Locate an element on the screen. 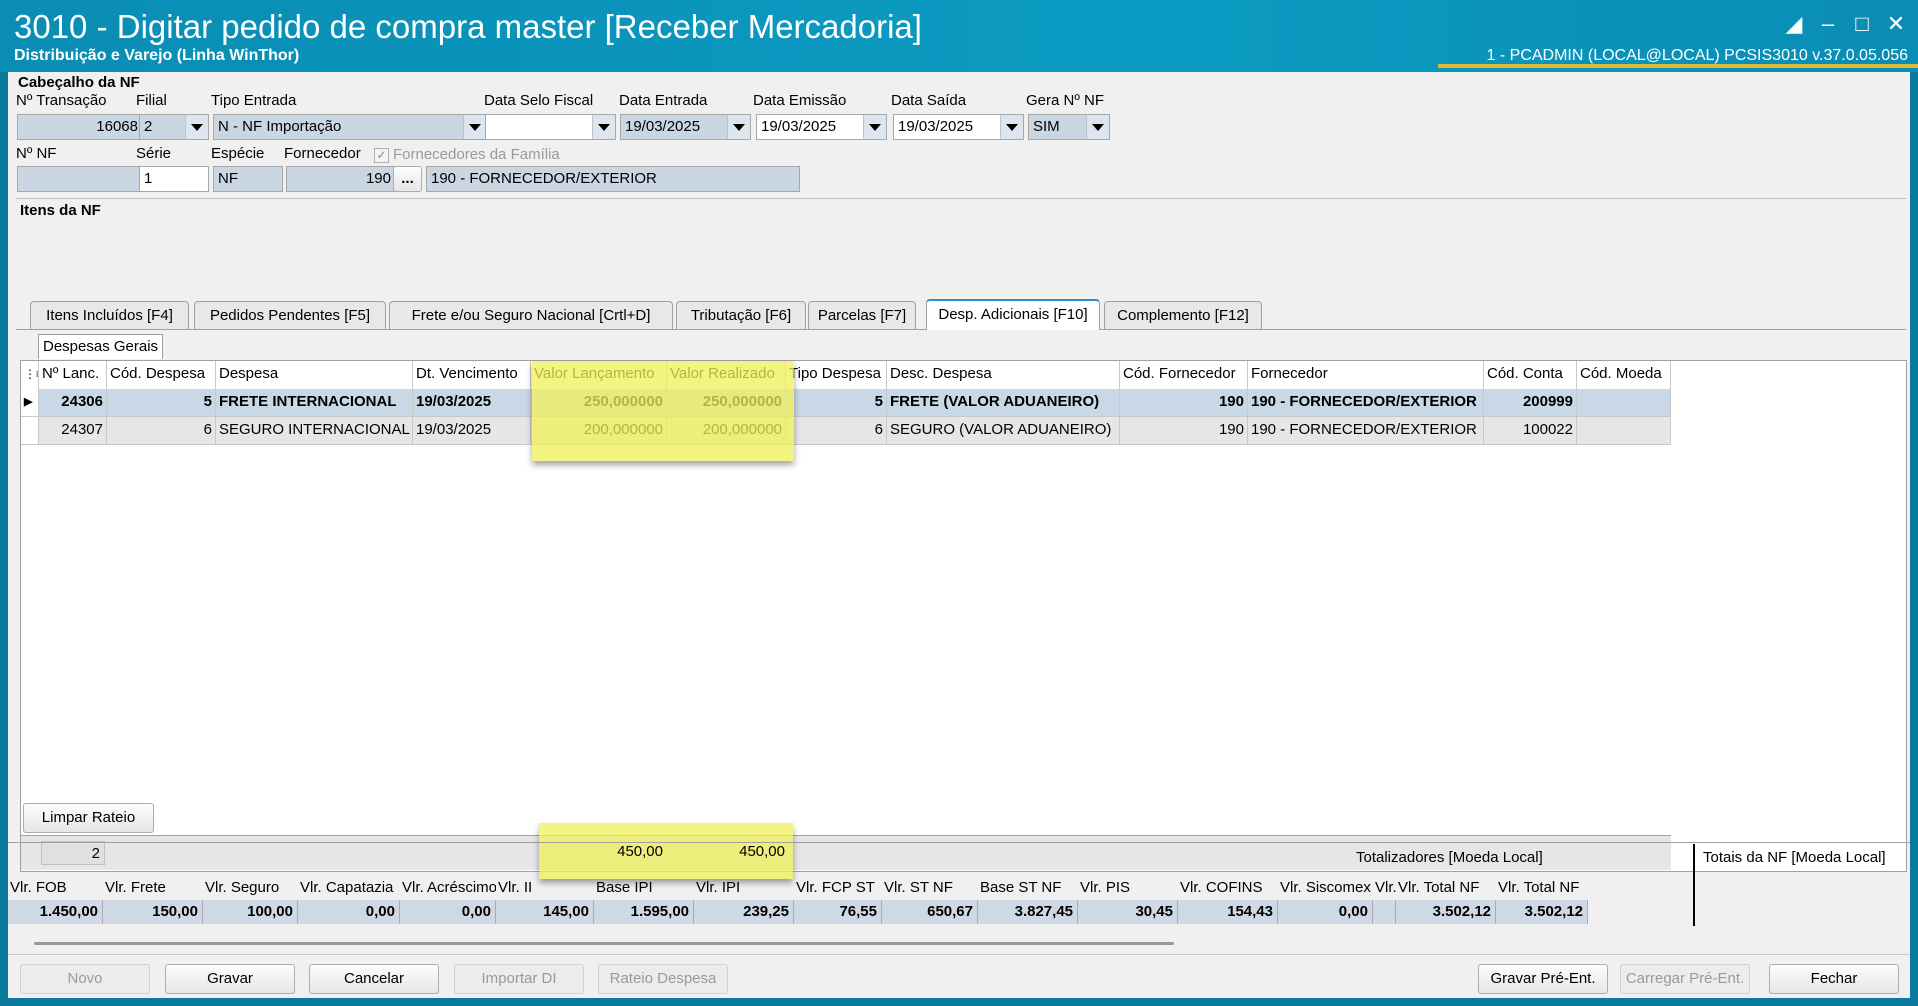  gera-nf-value: SIM is located at coordinates (1046, 126).